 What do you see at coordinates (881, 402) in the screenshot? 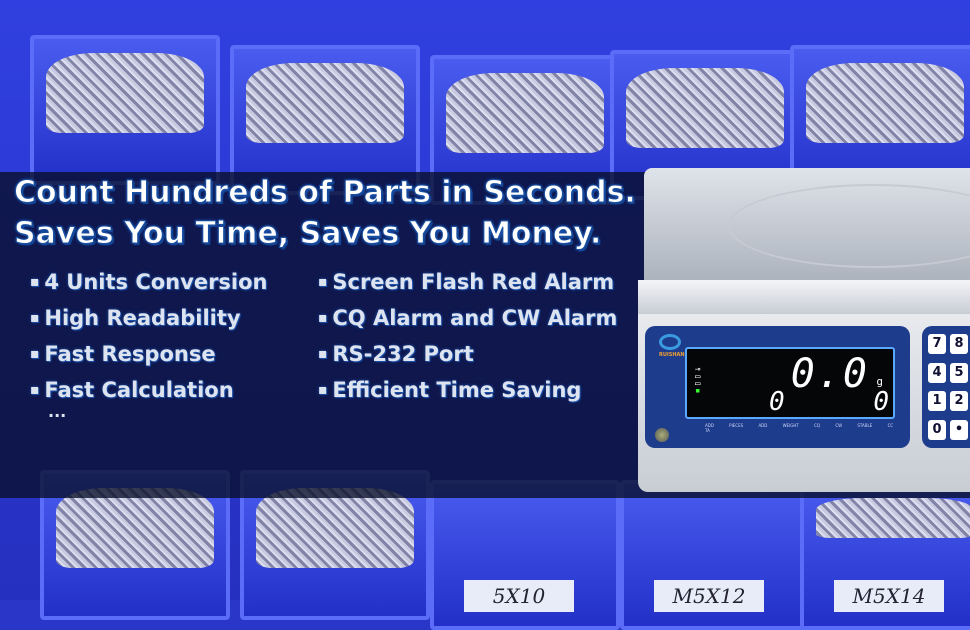
I see `count-readout: 0` at bounding box center [881, 402].